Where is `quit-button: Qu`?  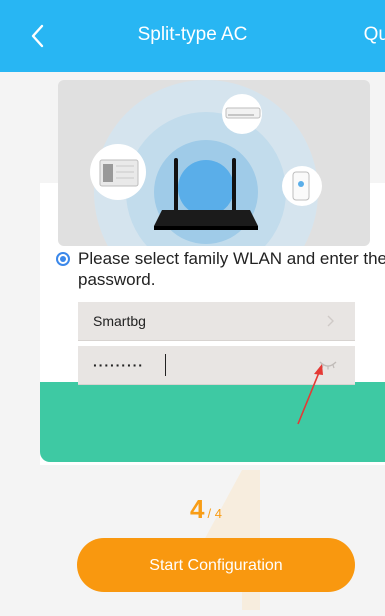
quit-button: Qu is located at coordinates (374, 35).